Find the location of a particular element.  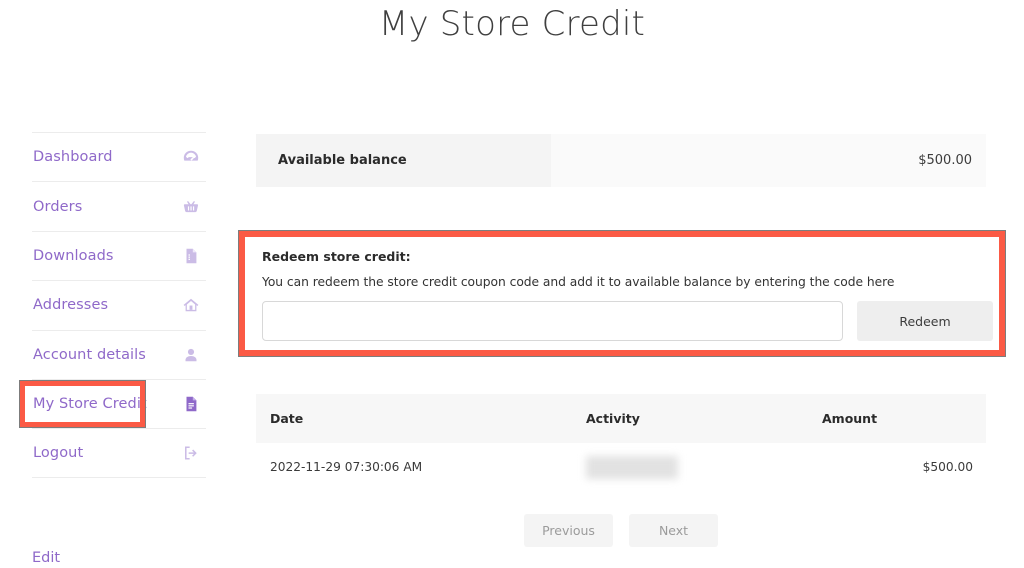

cell-amount: $500.00 is located at coordinates (947, 467).